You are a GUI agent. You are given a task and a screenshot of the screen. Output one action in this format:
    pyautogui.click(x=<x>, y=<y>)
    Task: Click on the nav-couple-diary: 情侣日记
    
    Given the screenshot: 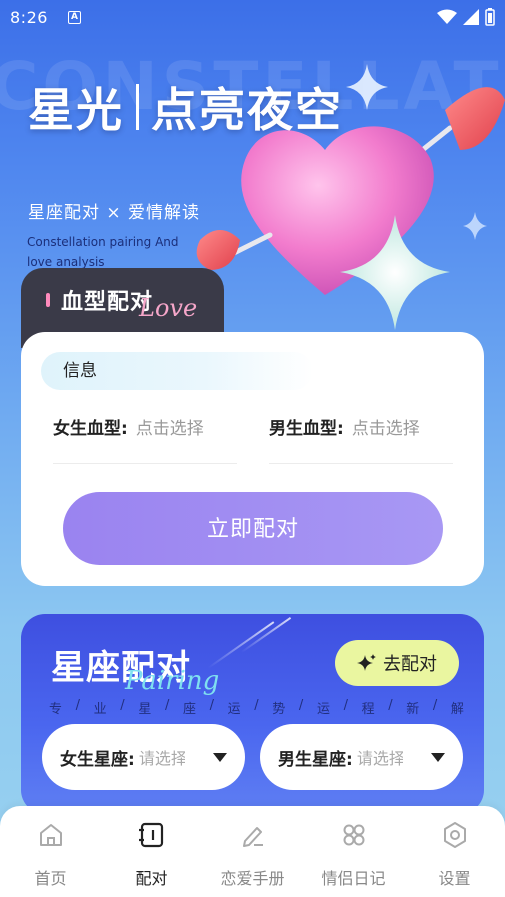 What is the action you would take?
    pyautogui.click(x=353, y=851)
    